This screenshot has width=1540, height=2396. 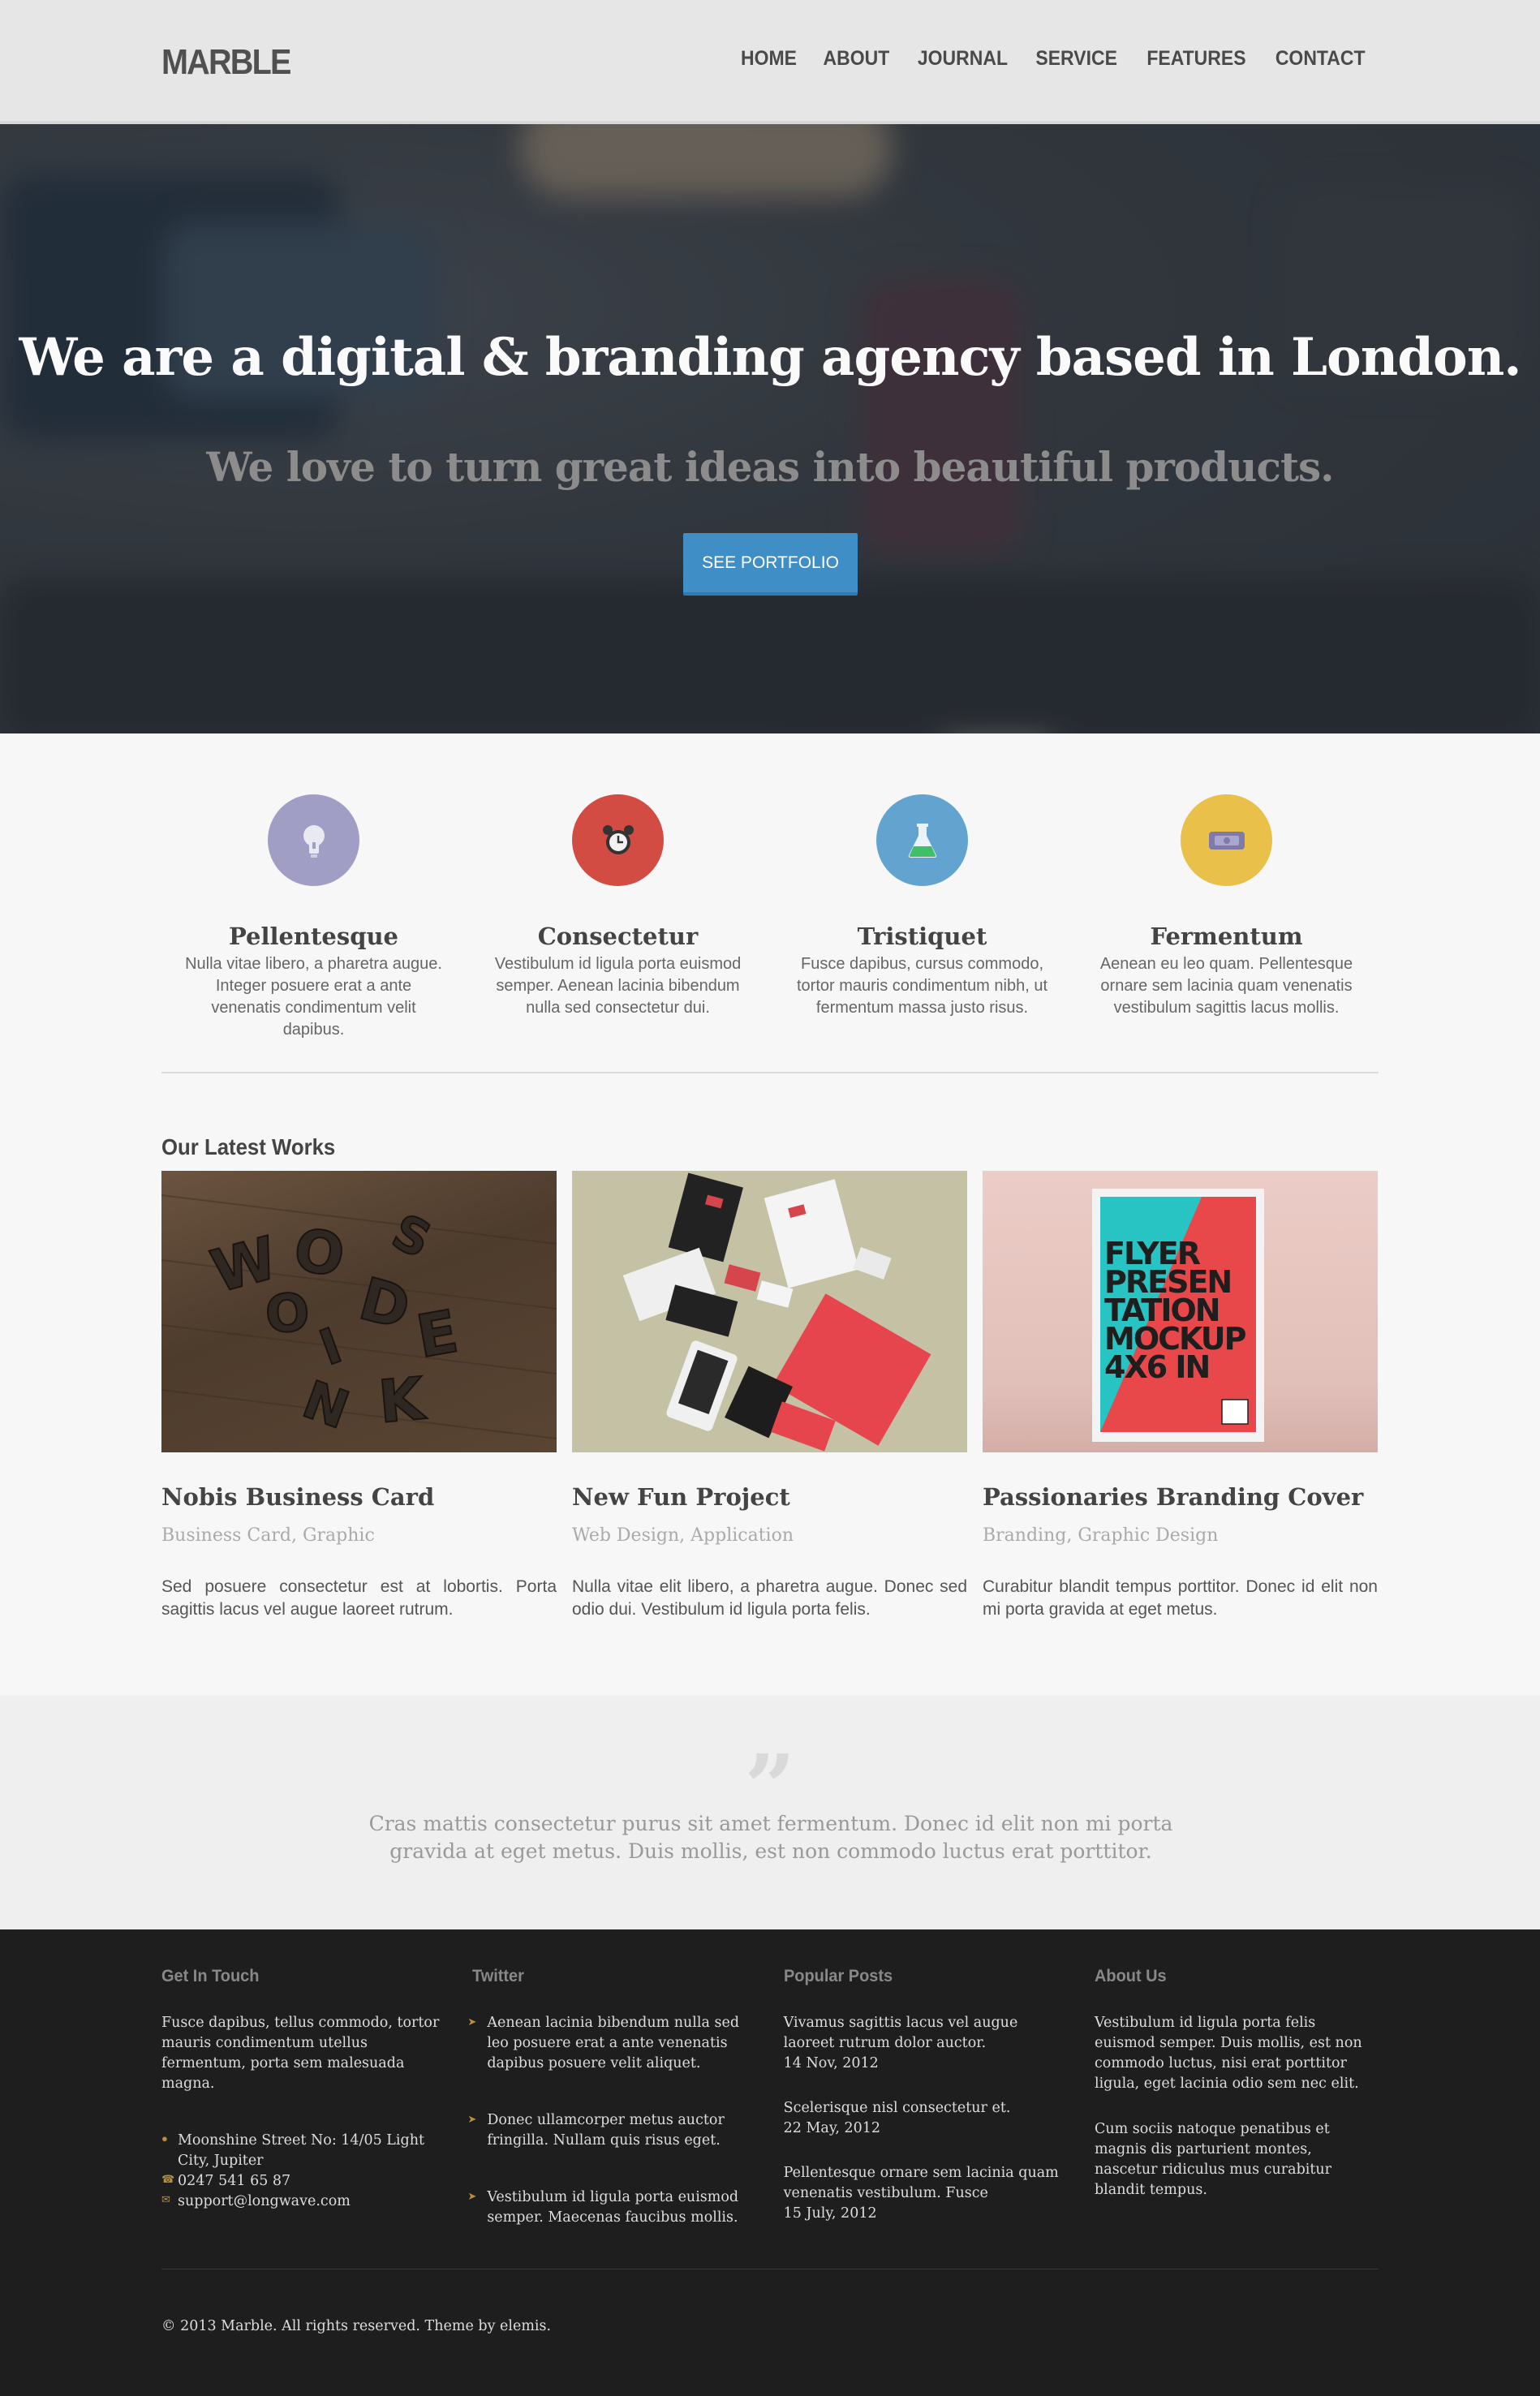 I want to click on wood-letter: K, so click(x=402, y=1400).